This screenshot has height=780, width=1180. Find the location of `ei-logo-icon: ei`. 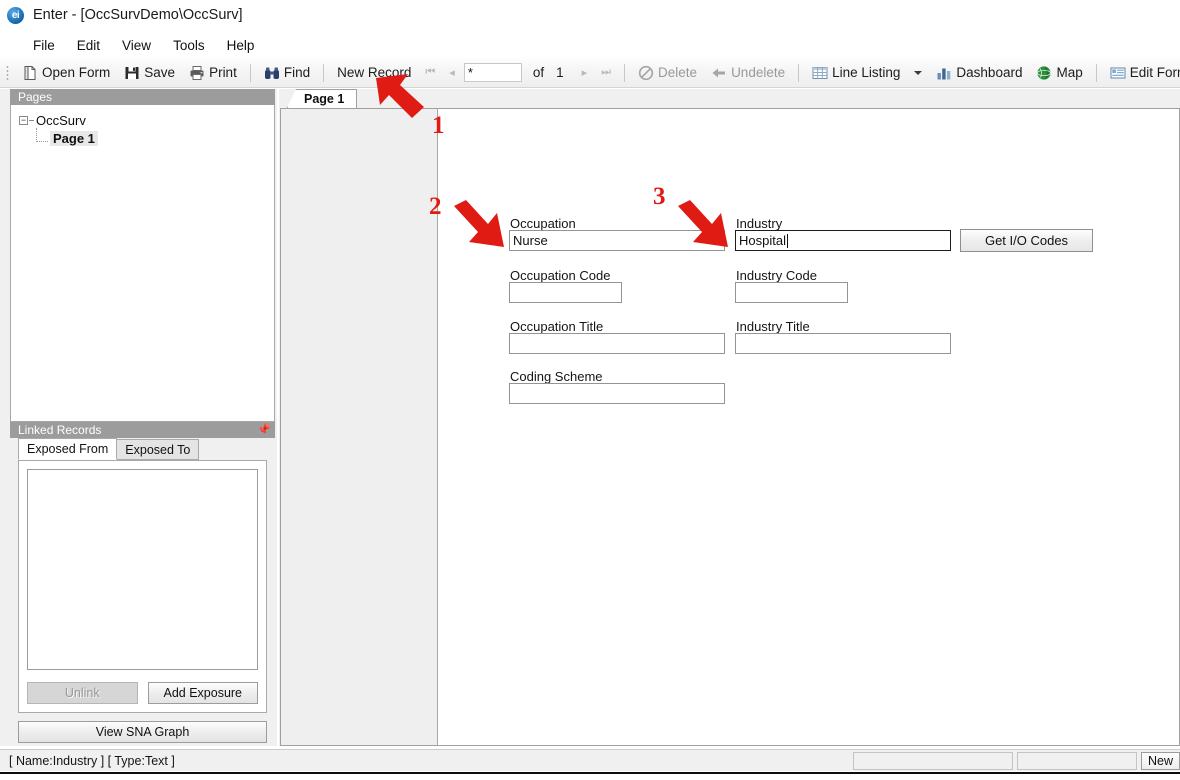

ei-logo-icon: ei is located at coordinates (15, 15).